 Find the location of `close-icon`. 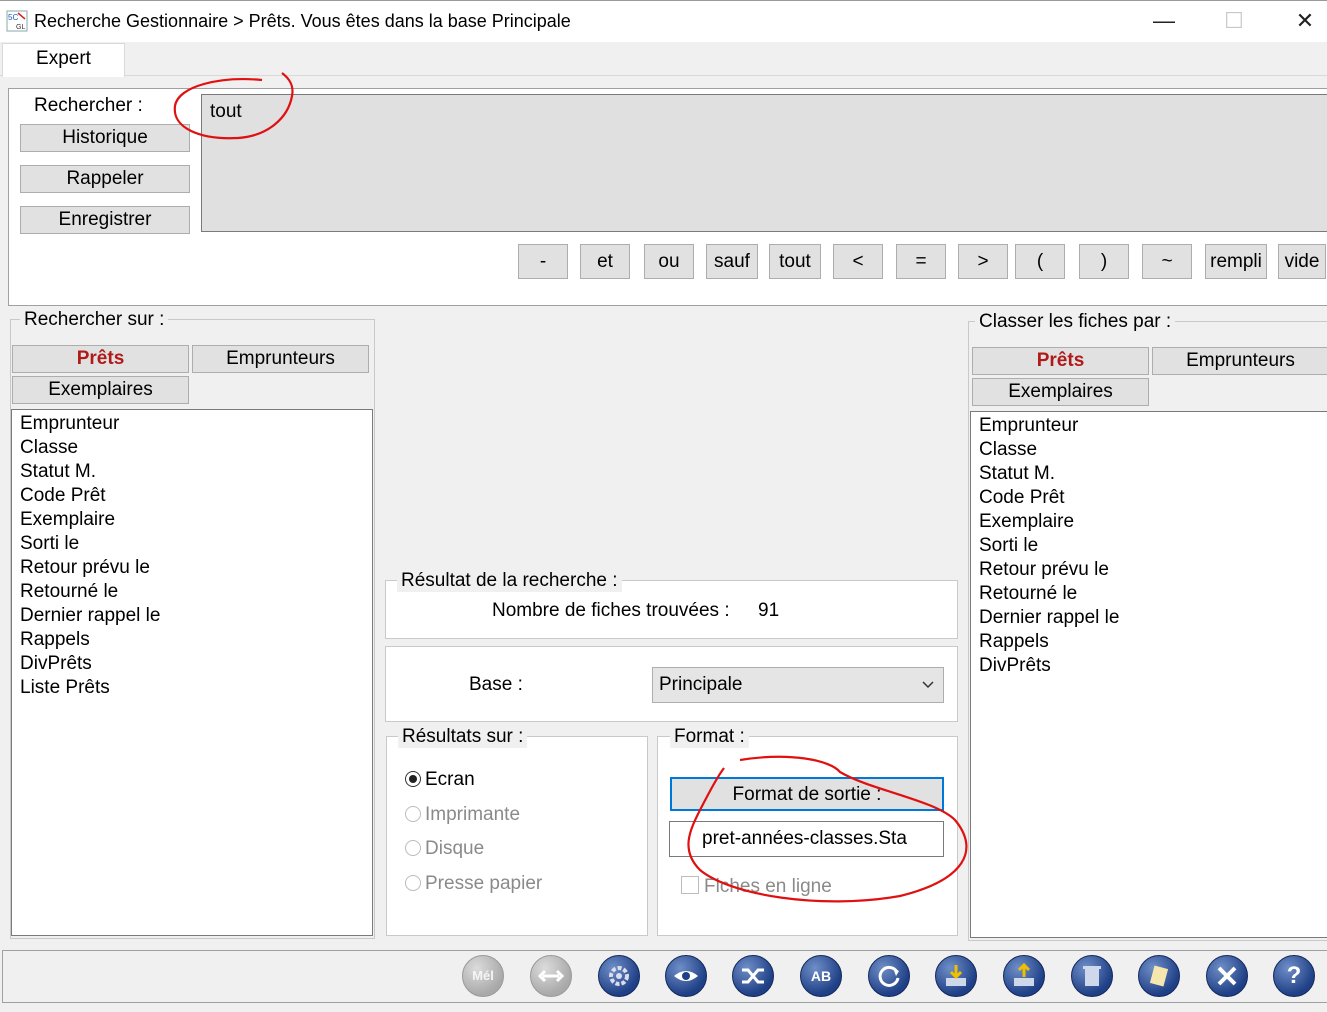

close-icon is located at coordinates (1227, 976).